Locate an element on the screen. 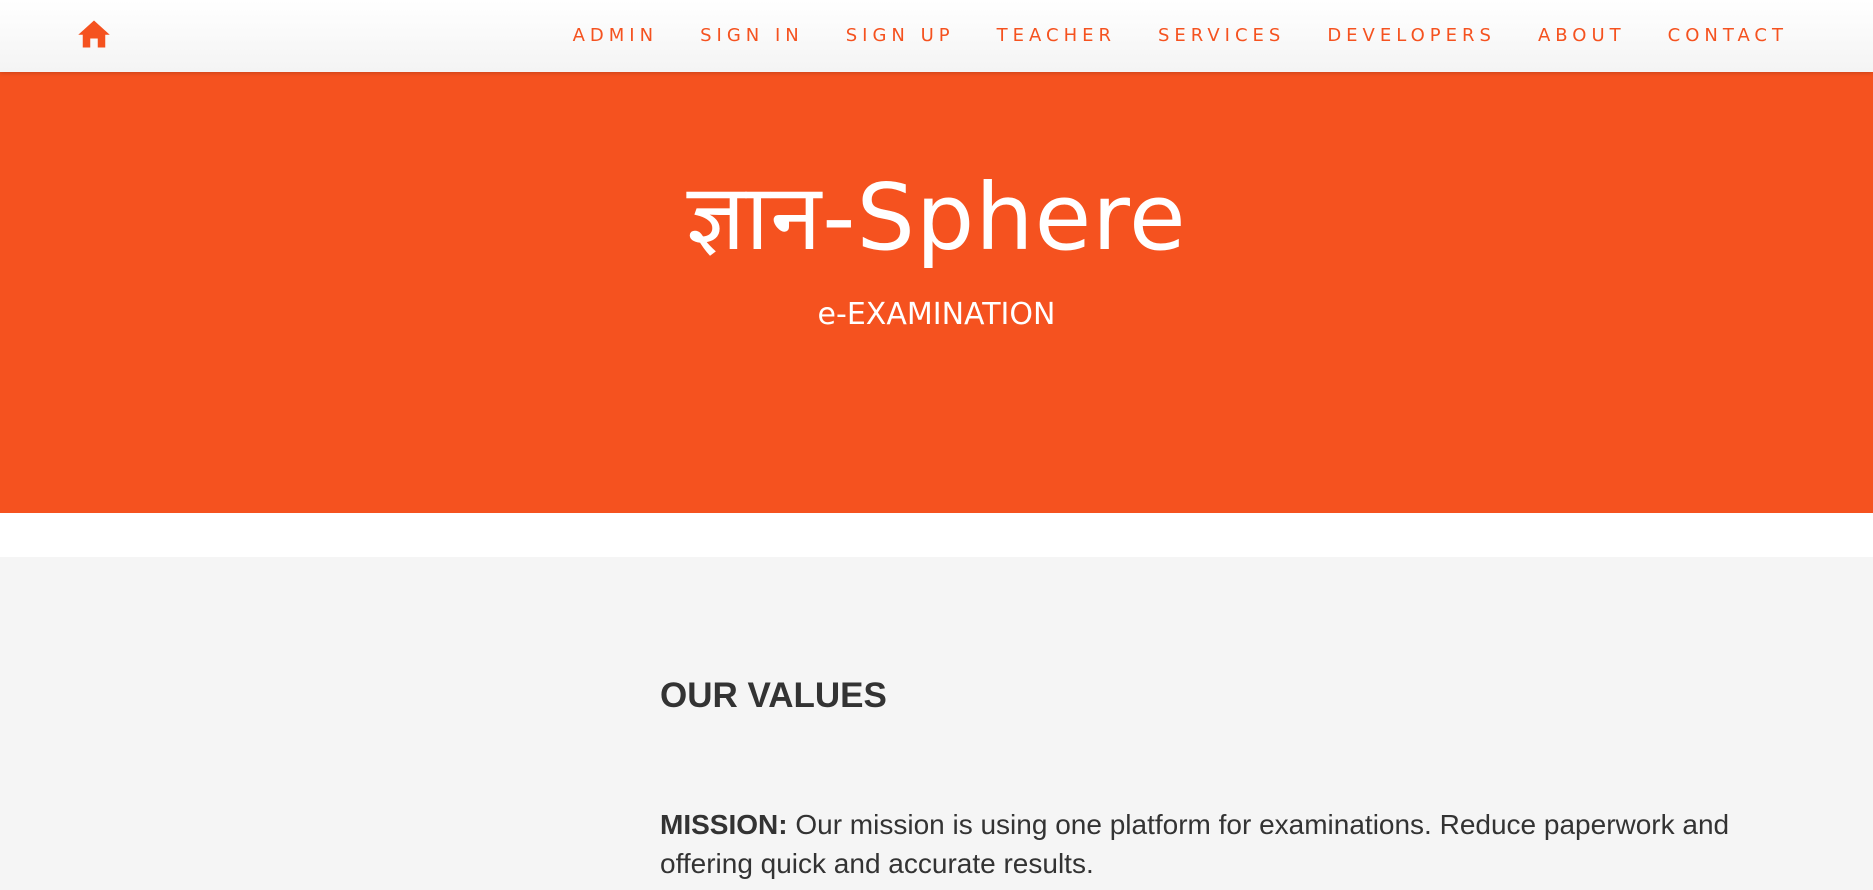  nav-services: SERVICES is located at coordinates (1221, 35).